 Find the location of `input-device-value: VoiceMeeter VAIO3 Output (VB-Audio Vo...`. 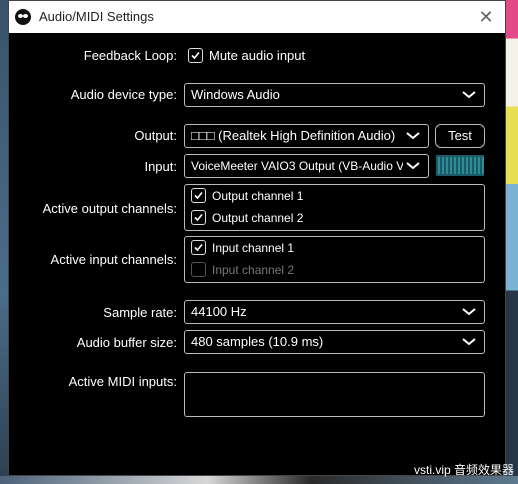

input-device-value: VoiceMeeter VAIO3 Output (VB-Audio Vo... is located at coordinates (306, 166).